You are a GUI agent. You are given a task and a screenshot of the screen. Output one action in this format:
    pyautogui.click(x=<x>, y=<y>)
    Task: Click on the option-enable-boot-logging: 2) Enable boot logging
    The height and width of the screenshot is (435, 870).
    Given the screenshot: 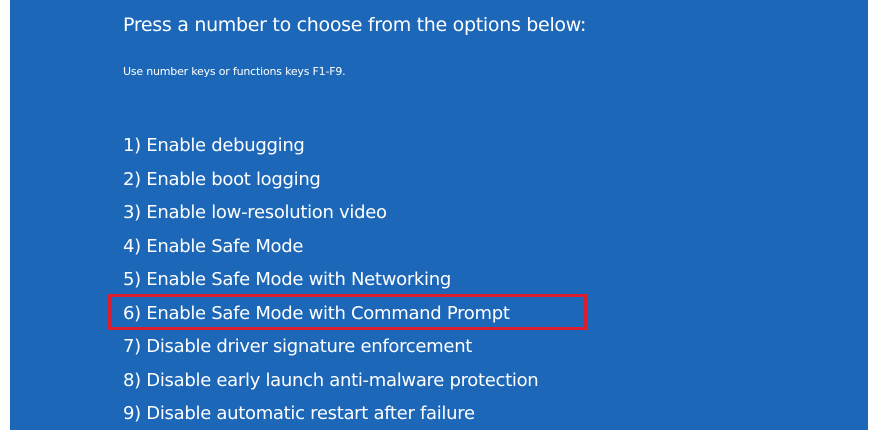 What is the action you would take?
    pyautogui.click(x=330, y=180)
    